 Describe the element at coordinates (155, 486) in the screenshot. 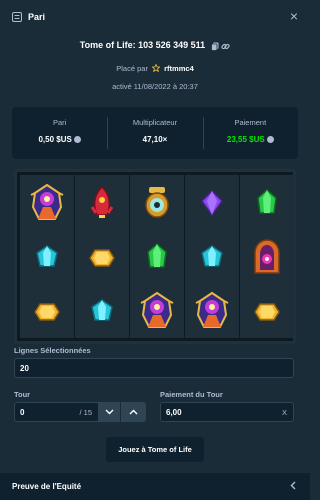

I see `provably-fair-footer: Preuve de l'Equité` at that location.